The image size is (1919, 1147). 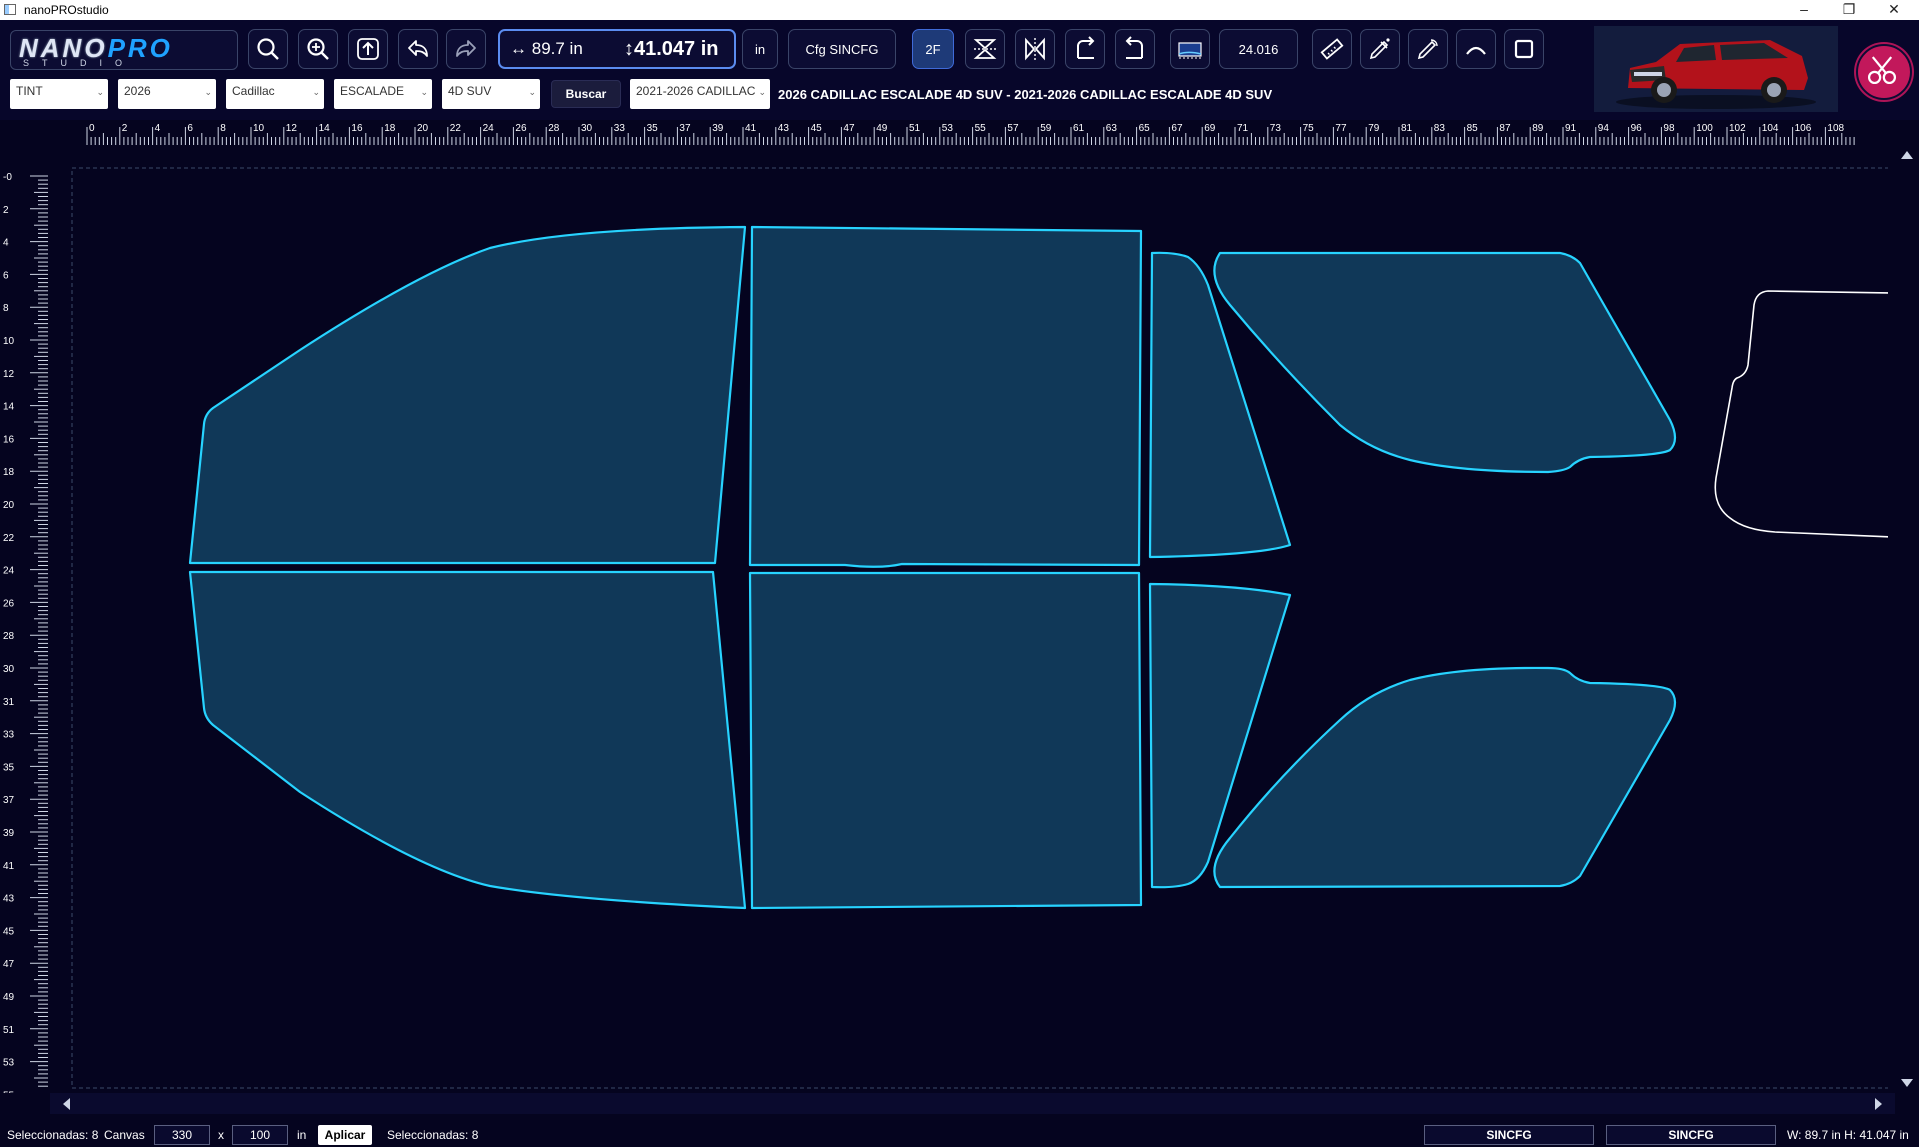 I want to click on ruler-label: 35, so click(x=653, y=128).